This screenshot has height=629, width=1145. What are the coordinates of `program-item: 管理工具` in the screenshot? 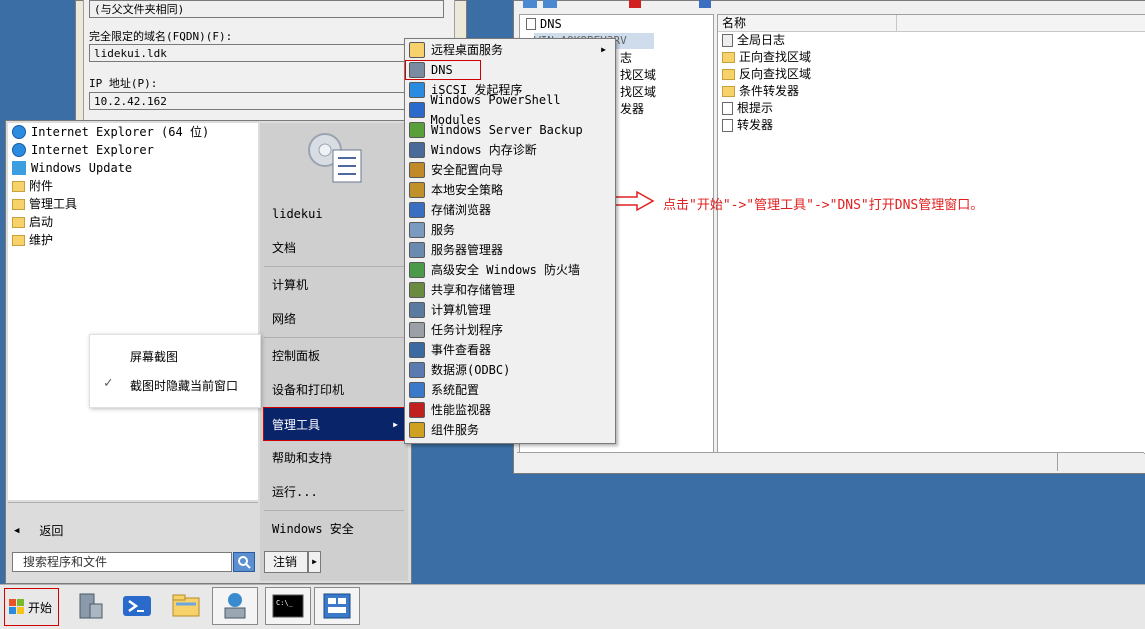 It's located at (44, 204).